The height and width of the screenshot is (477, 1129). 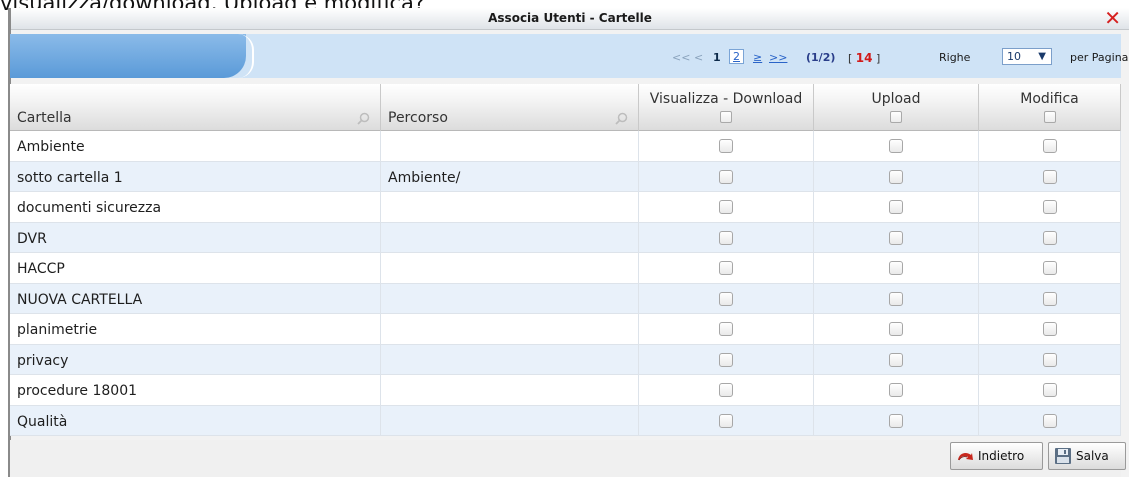 I want to click on pager-current-page: 1, so click(x=717, y=57).